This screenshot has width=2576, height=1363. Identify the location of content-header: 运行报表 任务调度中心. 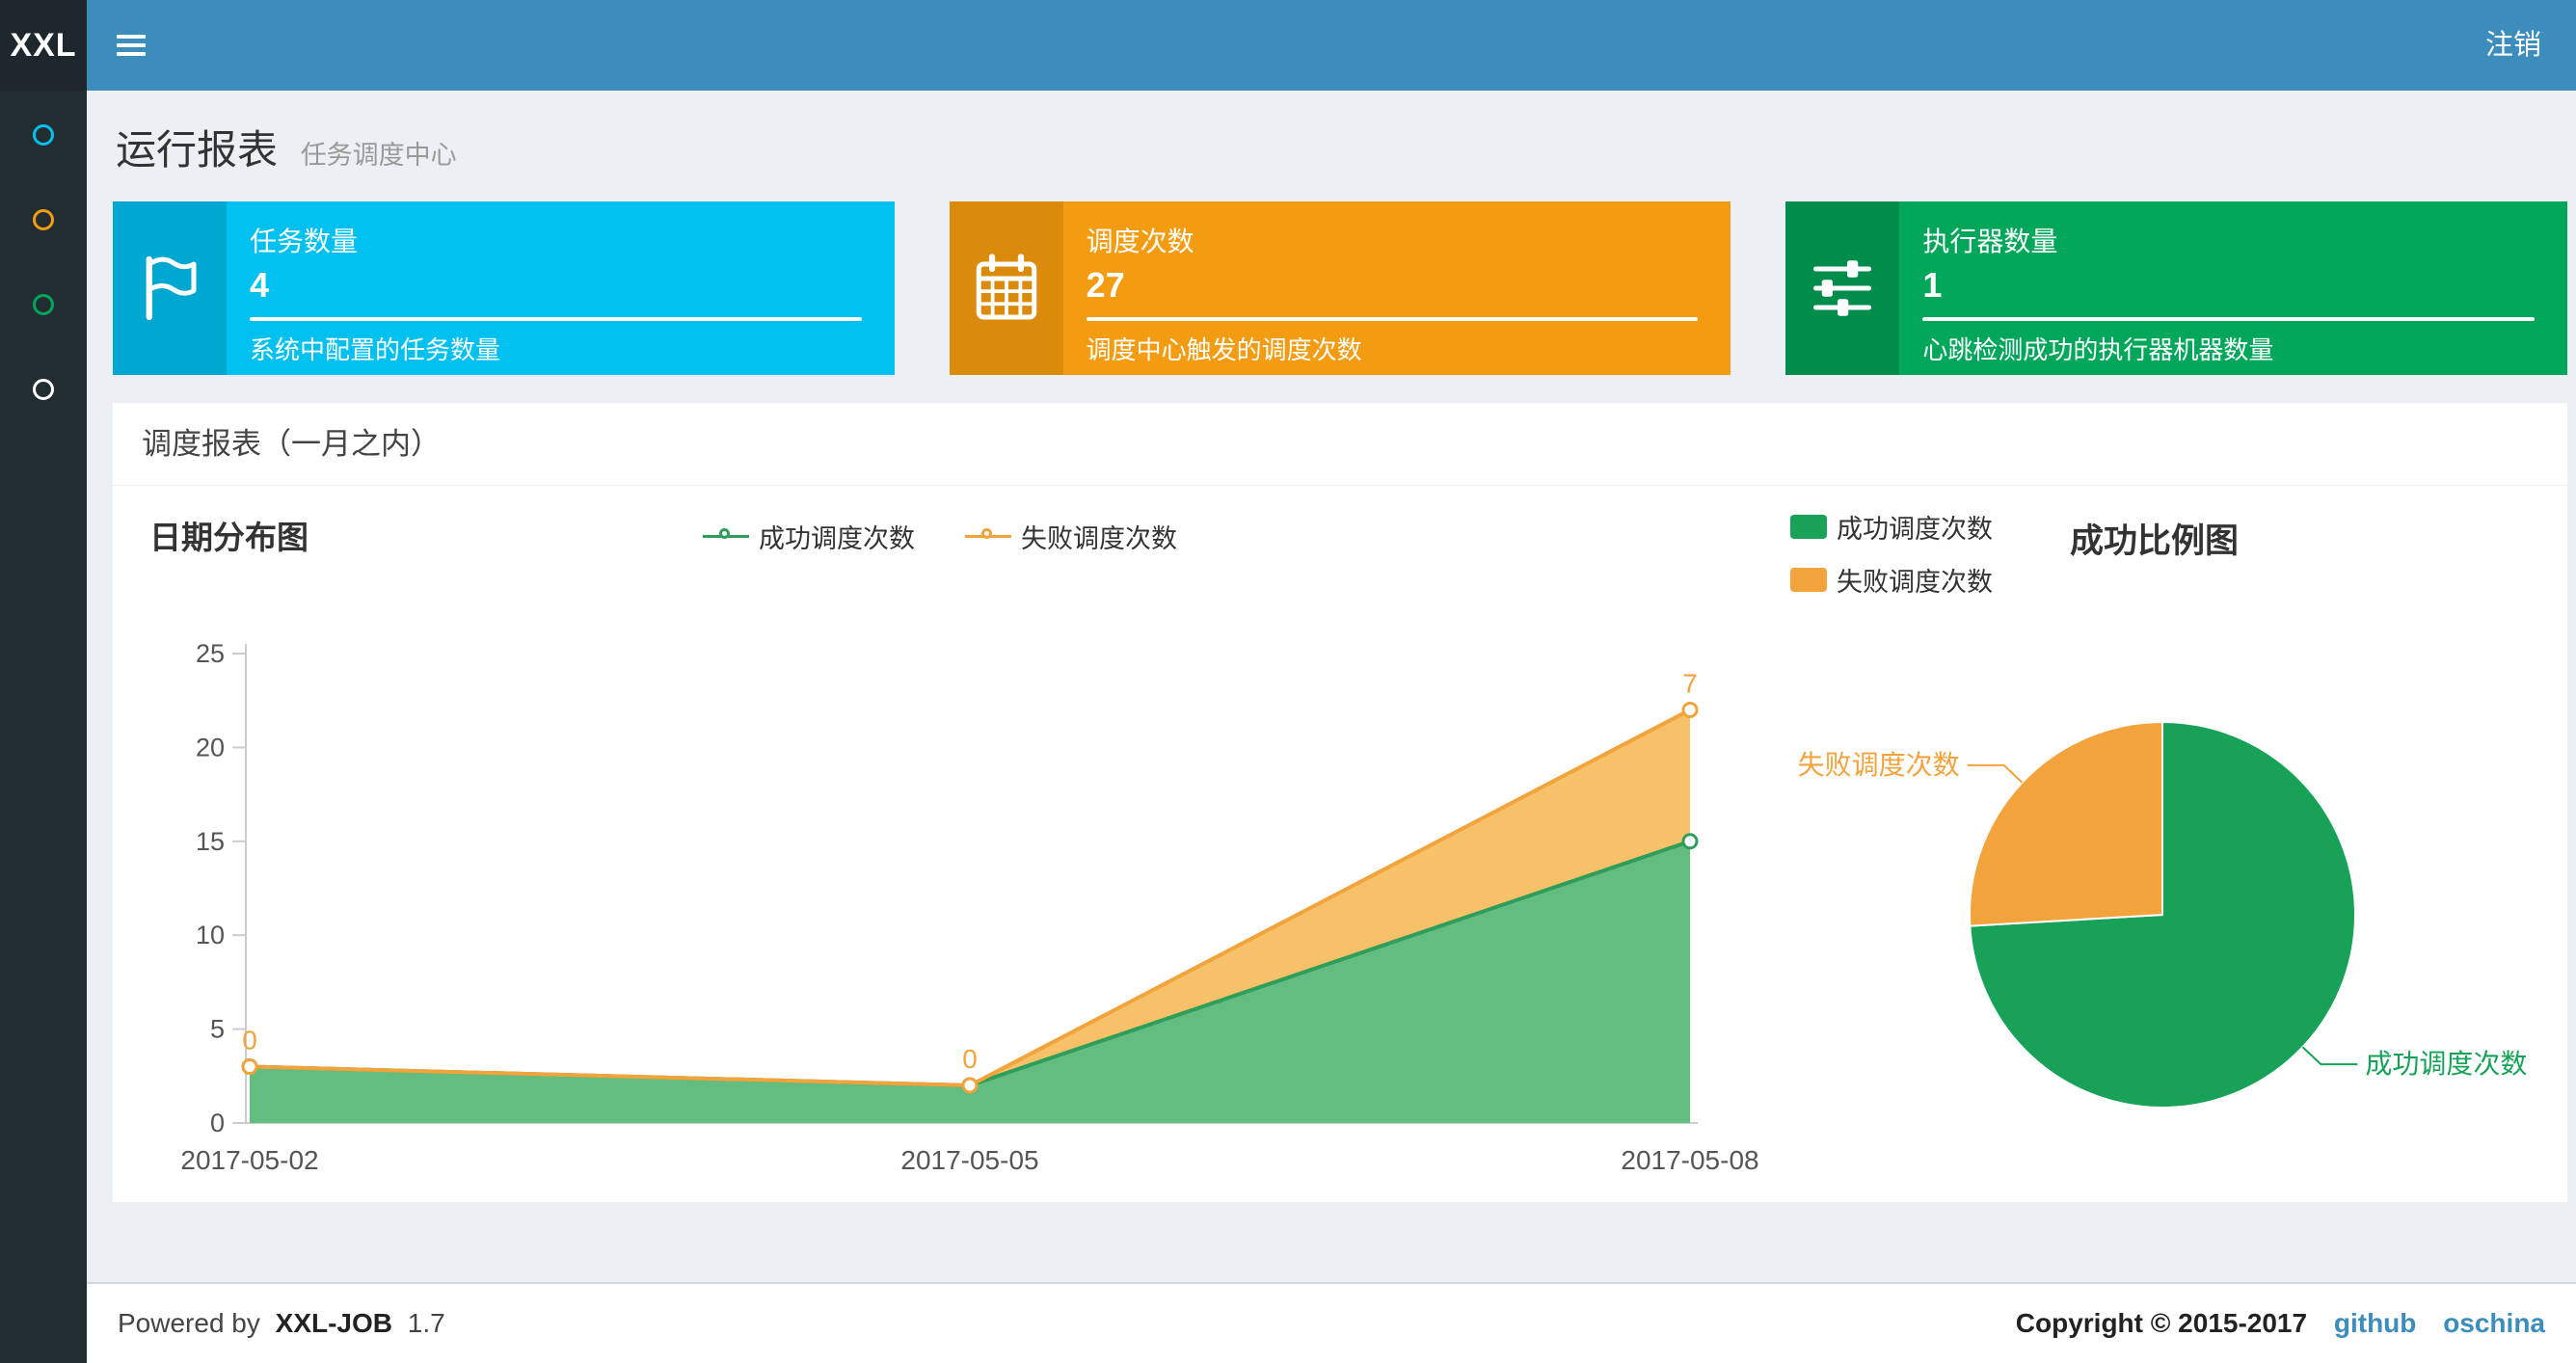
(287, 147).